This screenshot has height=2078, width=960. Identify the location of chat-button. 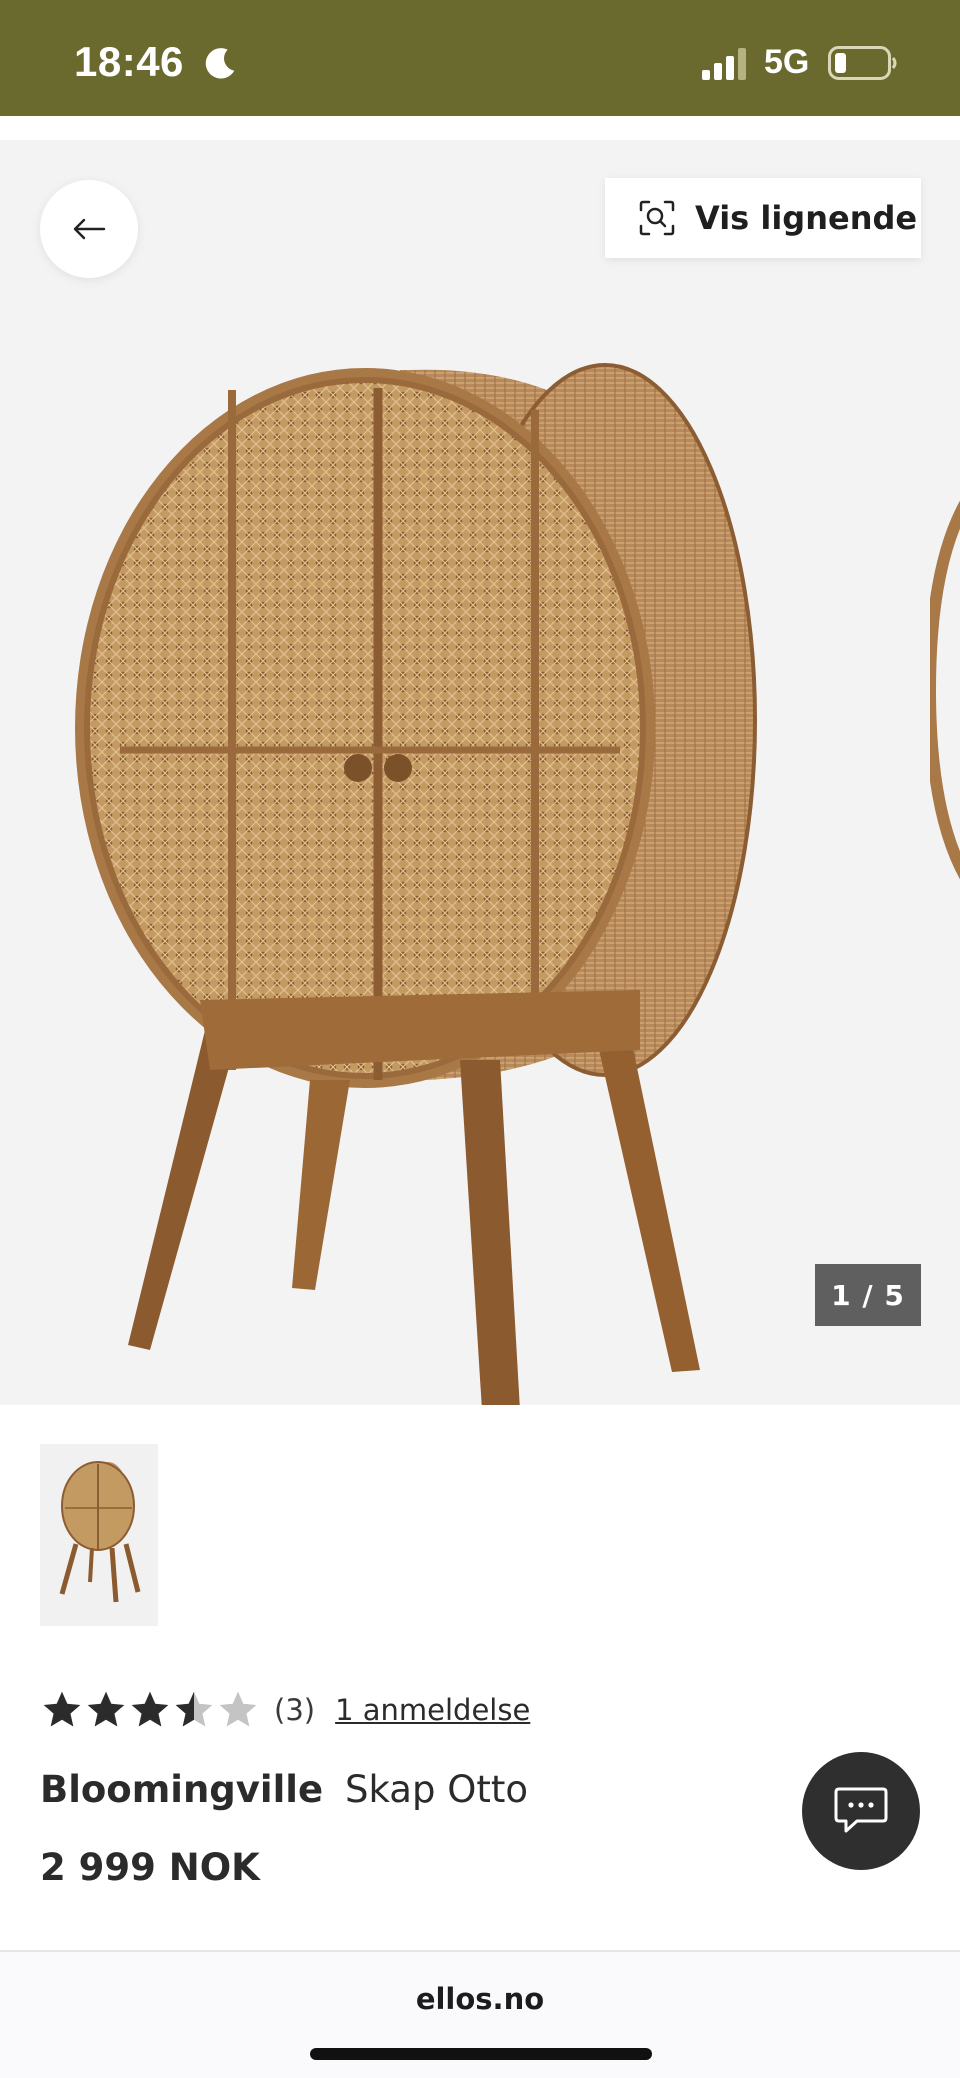
(861, 1811).